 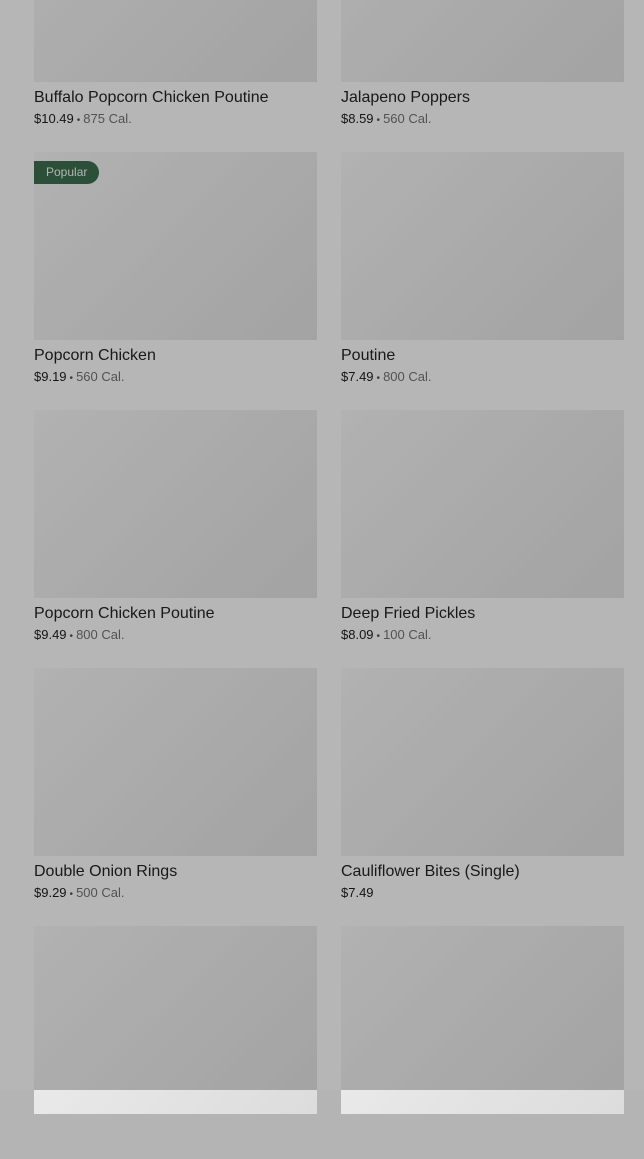 I want to click on menu-item-name: Double Onion Rings, so click(x=106, y=871).